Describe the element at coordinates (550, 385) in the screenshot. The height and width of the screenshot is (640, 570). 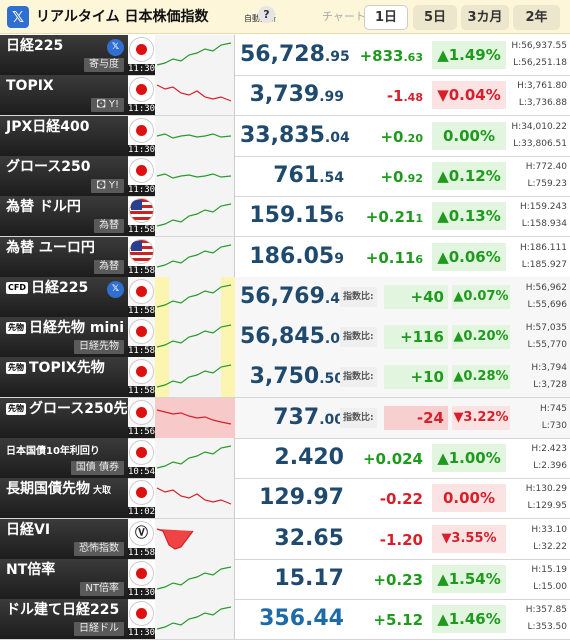
I see `low-value: L:3,728` at that location.